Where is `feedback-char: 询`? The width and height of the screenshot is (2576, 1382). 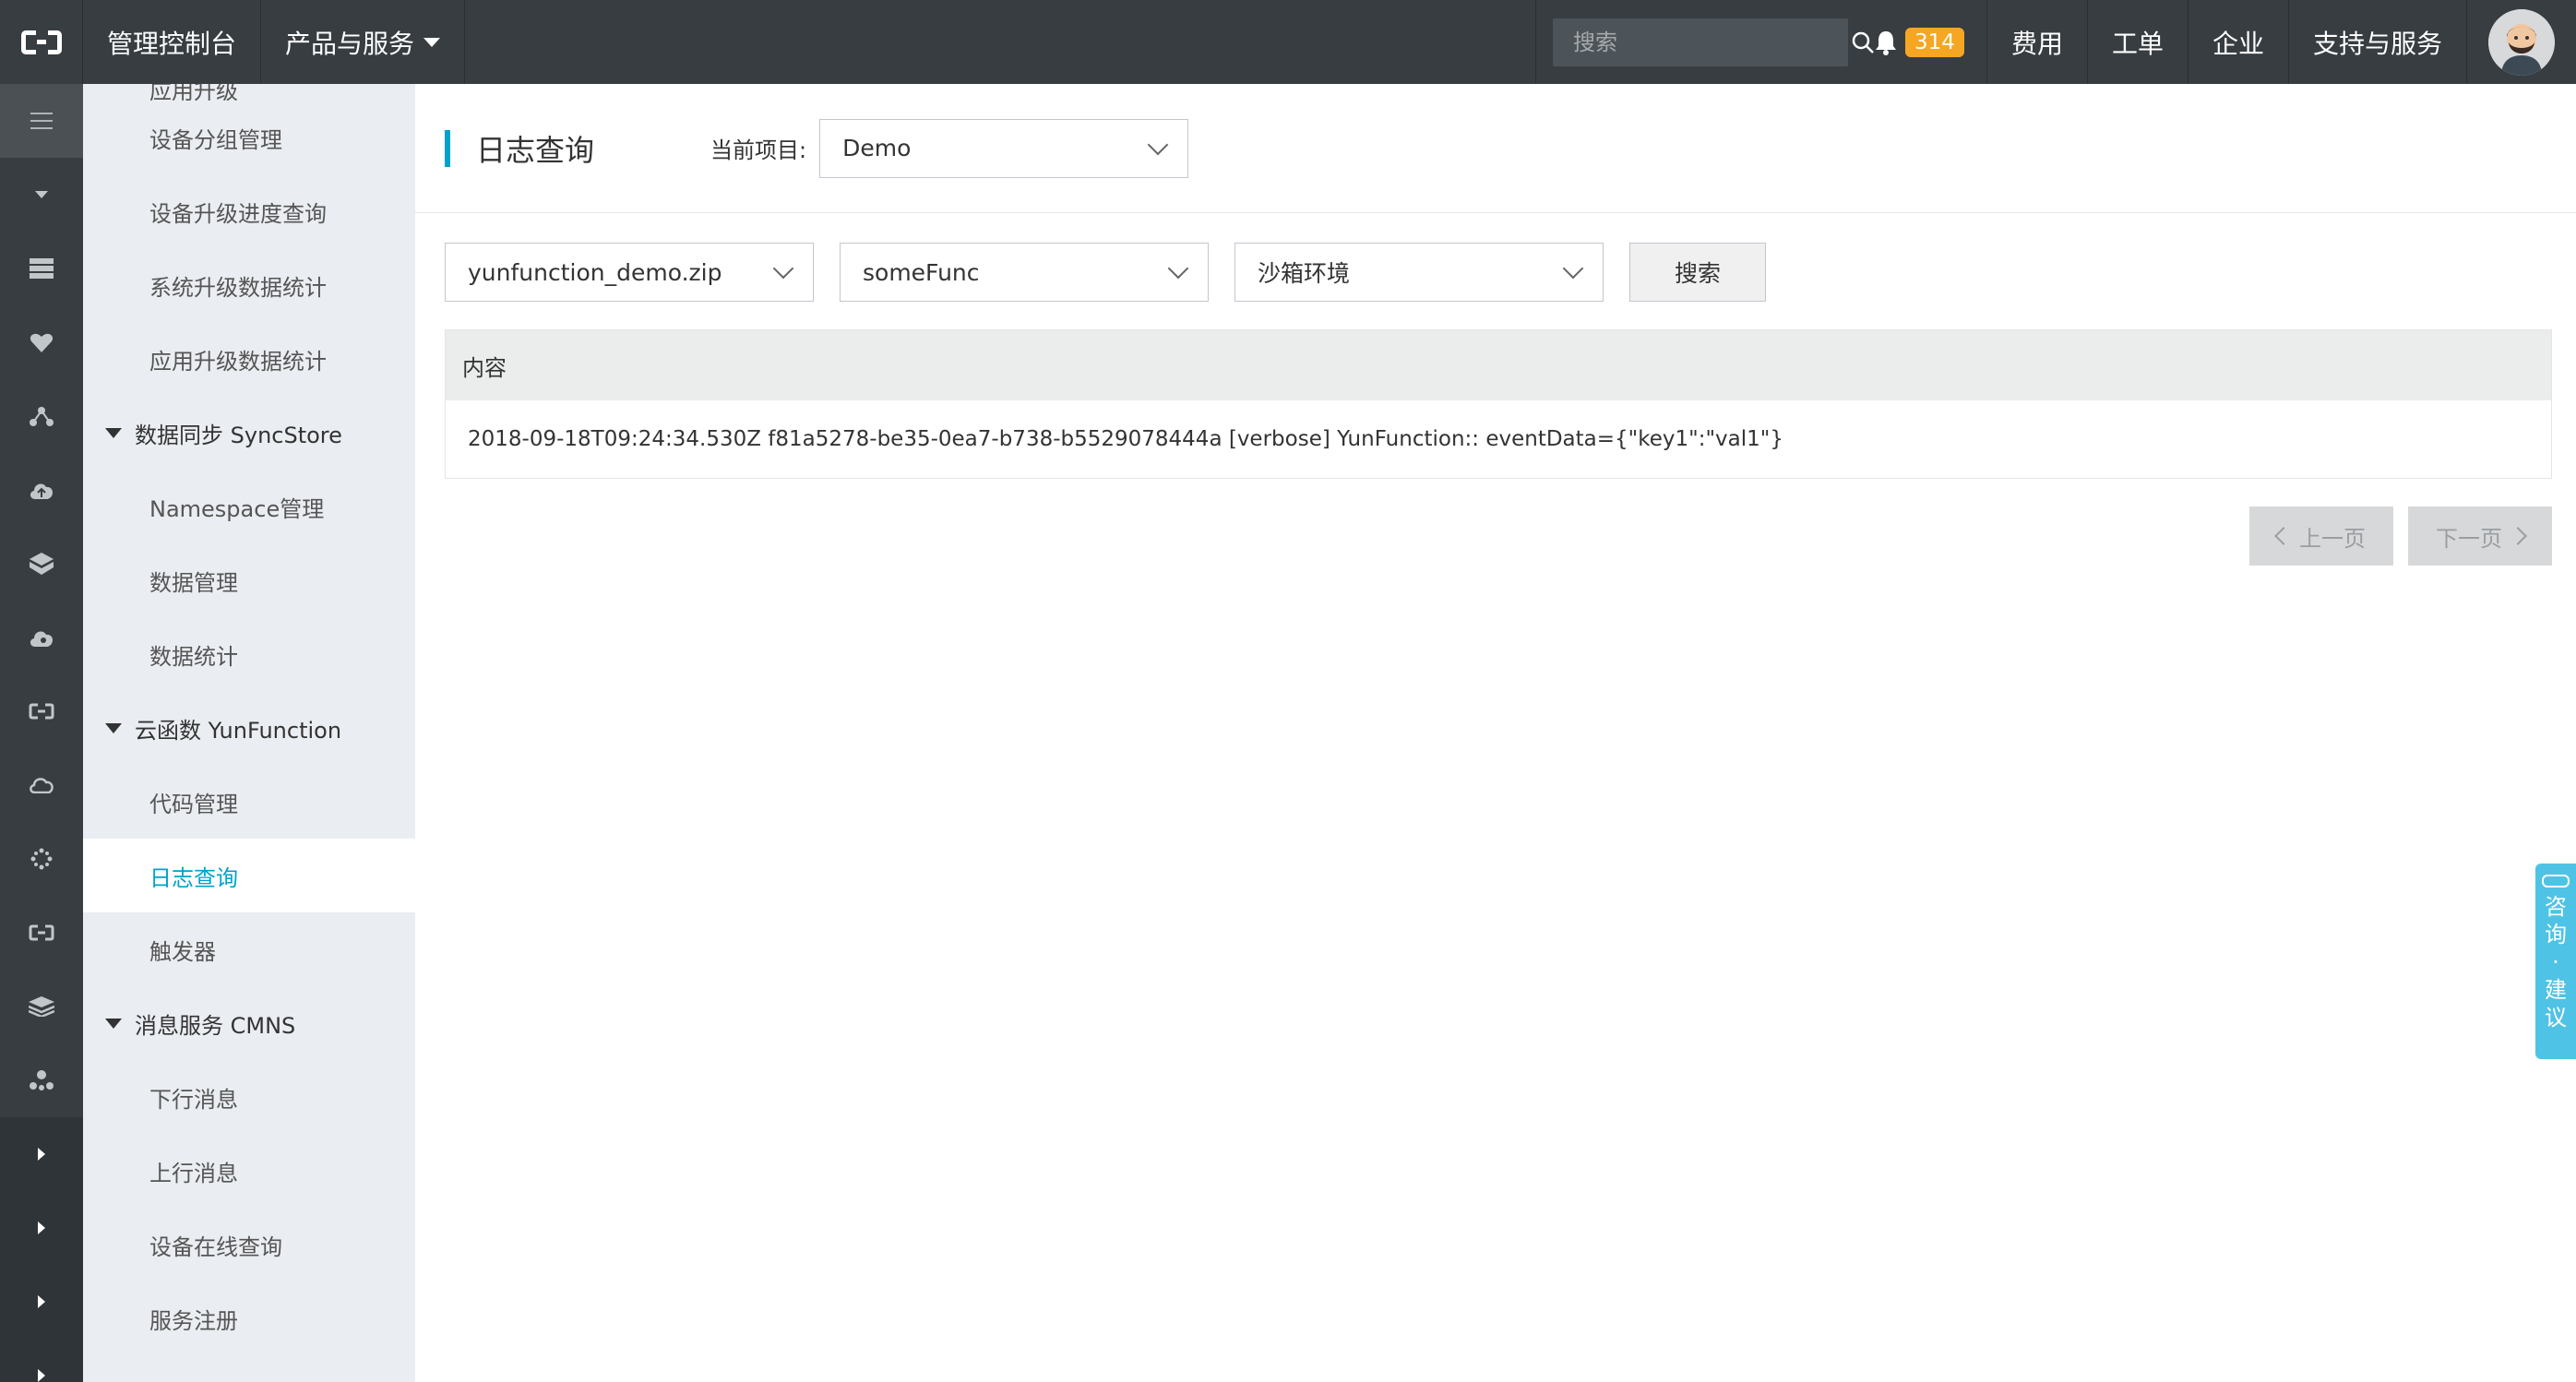 feedback-char: 询 is located at coordinates (2556, 934).